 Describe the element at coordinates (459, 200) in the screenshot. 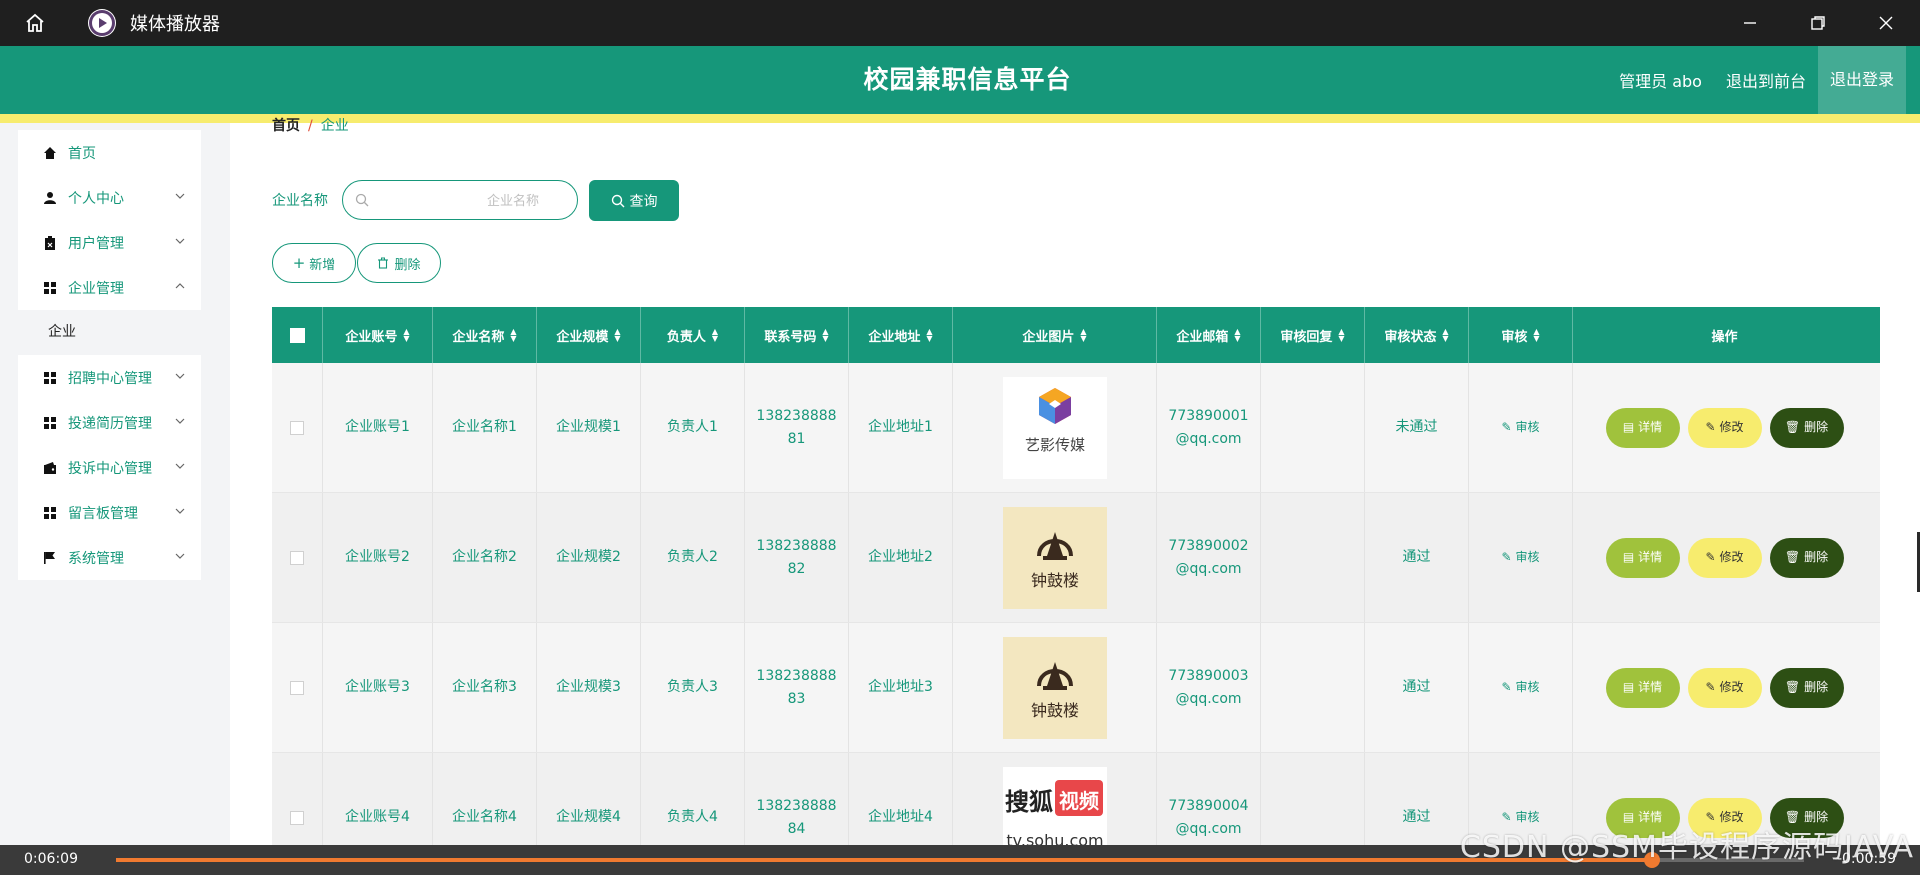

I see `search-input` at that location.